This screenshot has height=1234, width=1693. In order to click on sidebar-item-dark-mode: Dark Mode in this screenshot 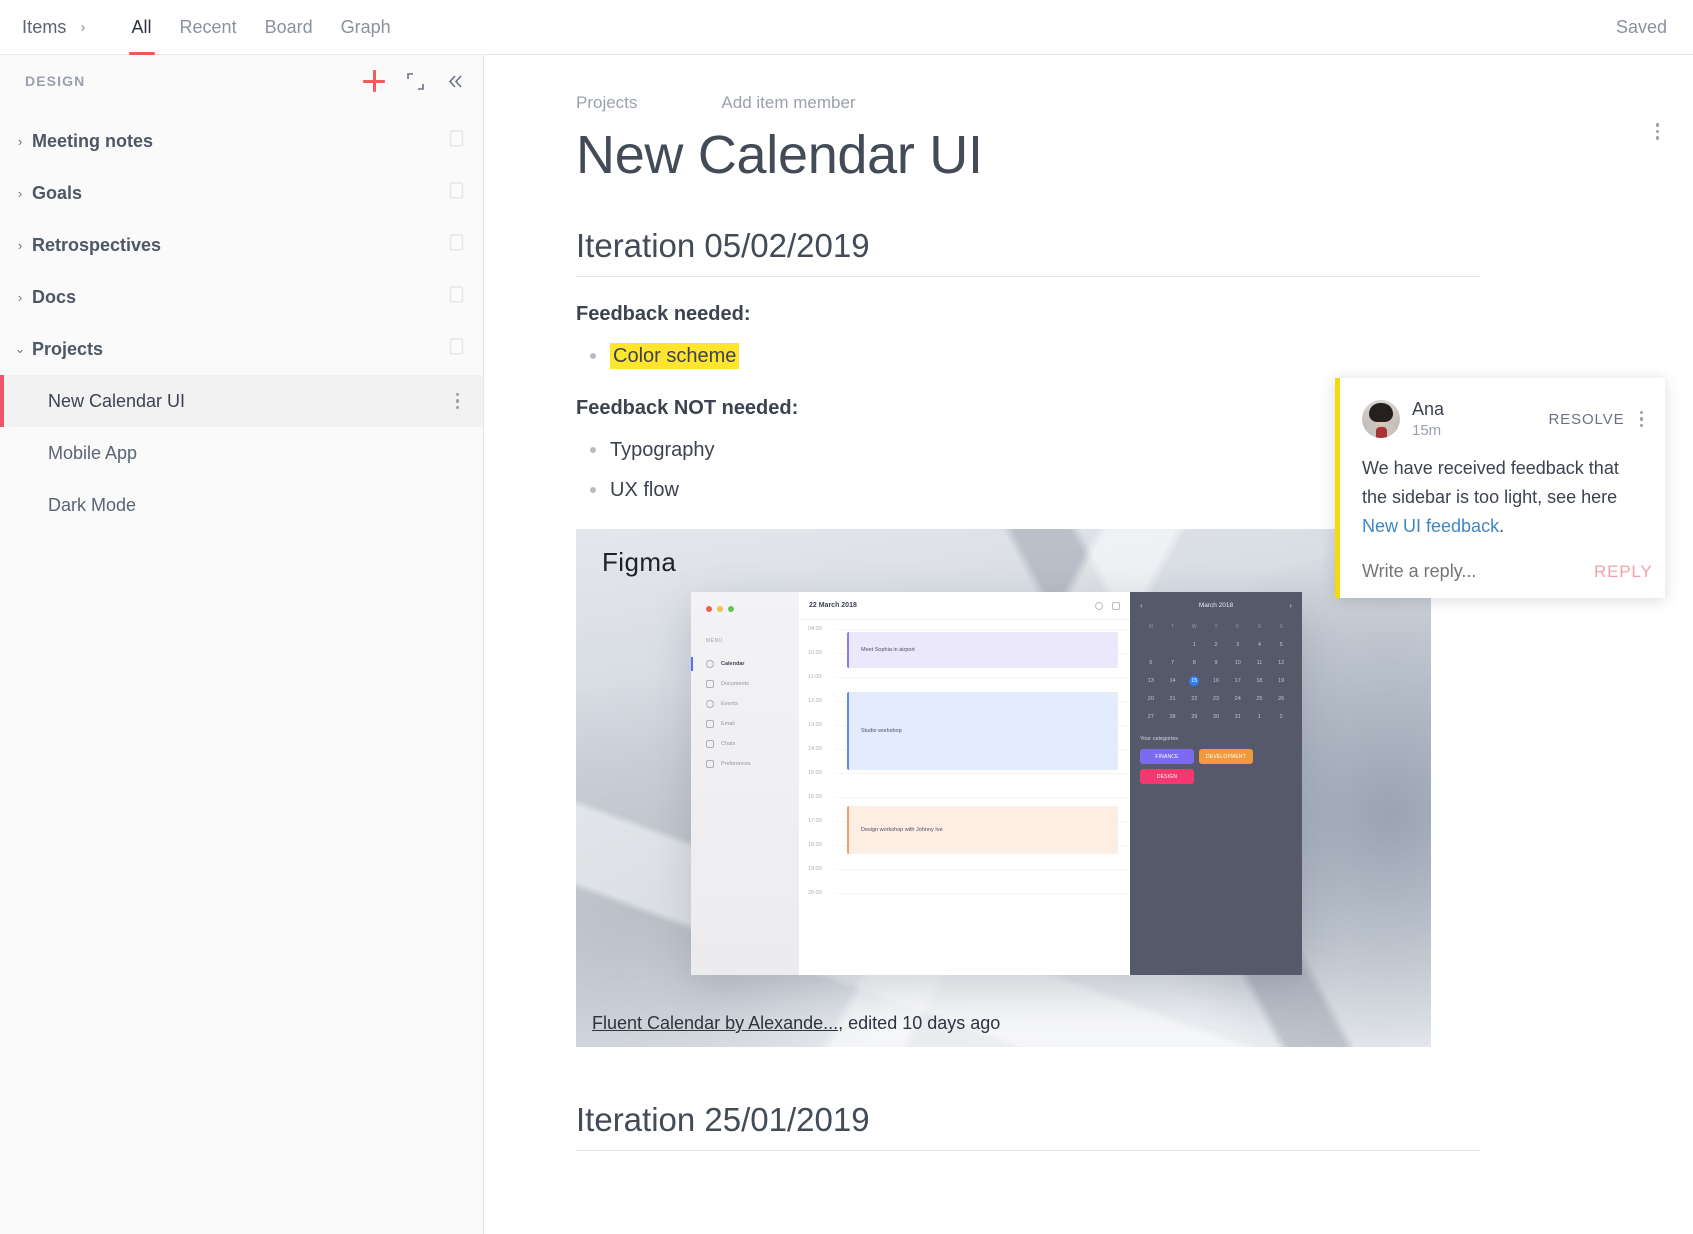, I will do `click(241, 505)`.